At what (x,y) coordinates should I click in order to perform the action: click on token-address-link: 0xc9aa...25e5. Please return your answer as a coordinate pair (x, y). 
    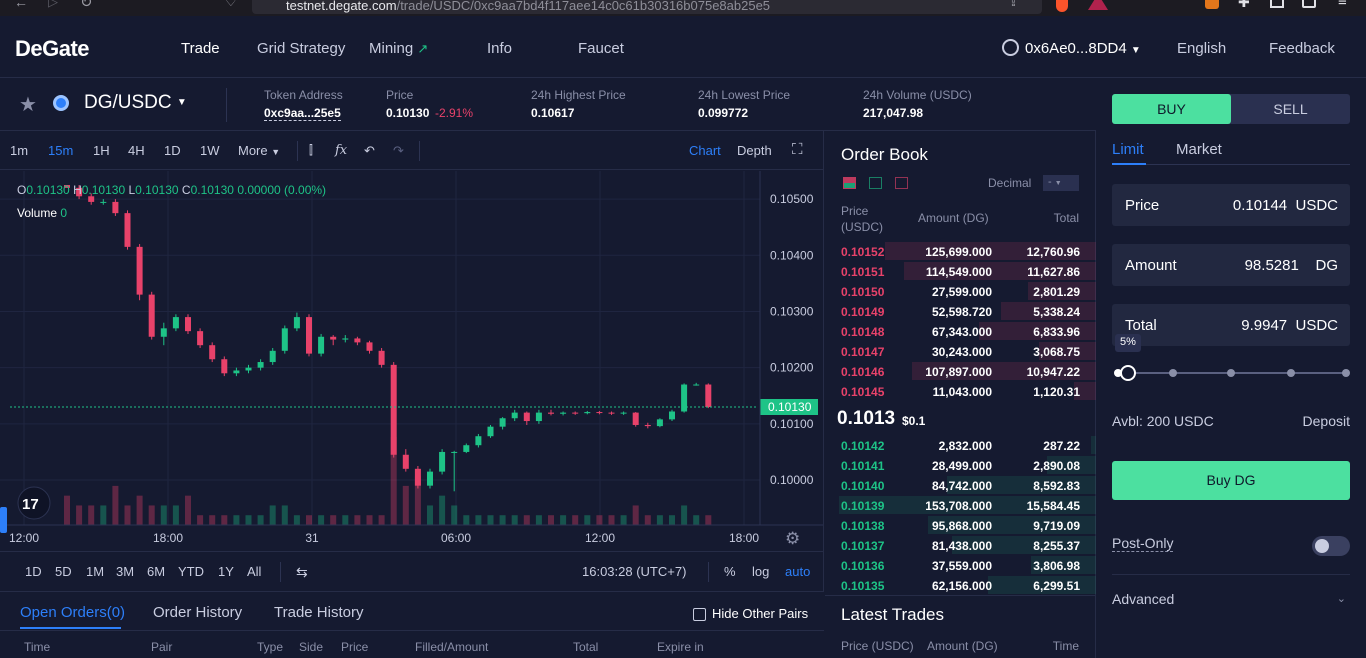
    Looking at the image, I should click on (302, 113).